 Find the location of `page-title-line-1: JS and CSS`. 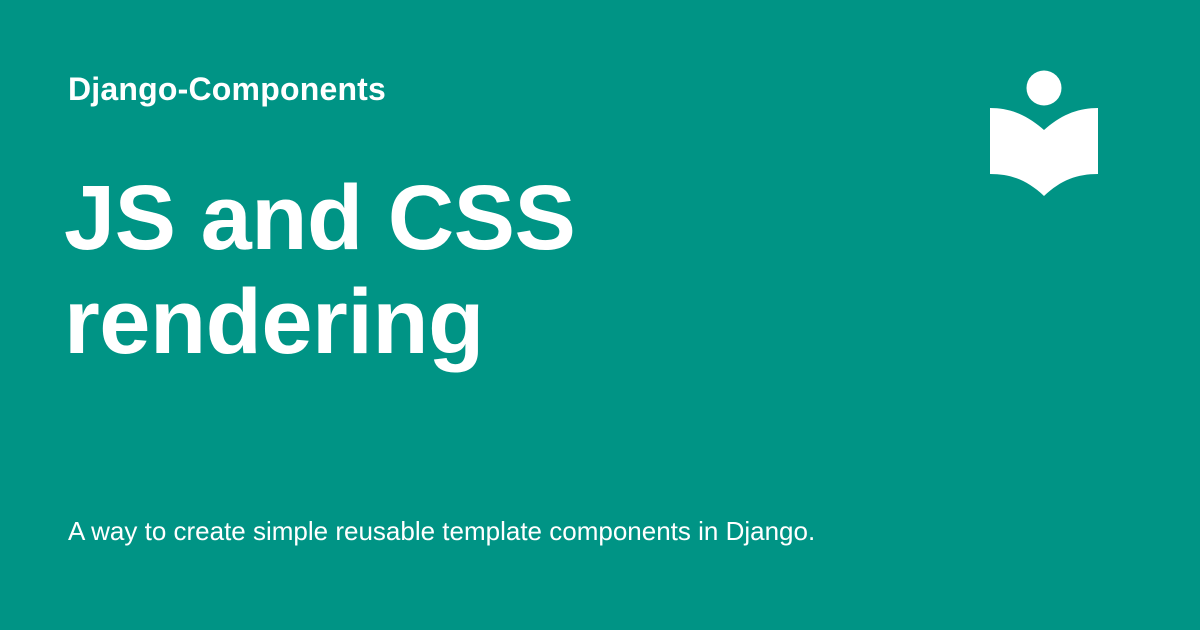

page-title-line-1: JS and CSS is located at coordinates (320, 218).